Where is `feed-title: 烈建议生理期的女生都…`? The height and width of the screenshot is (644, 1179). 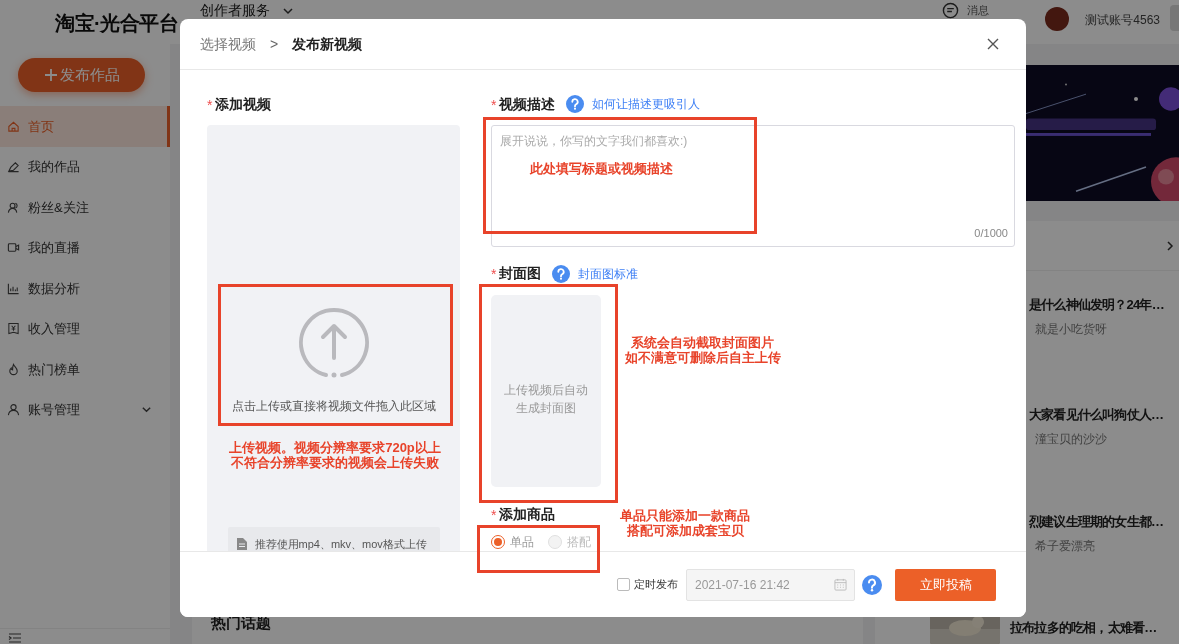
feed-title: 烈建议生理期的女生都… is located at coordinates (1104, 522).